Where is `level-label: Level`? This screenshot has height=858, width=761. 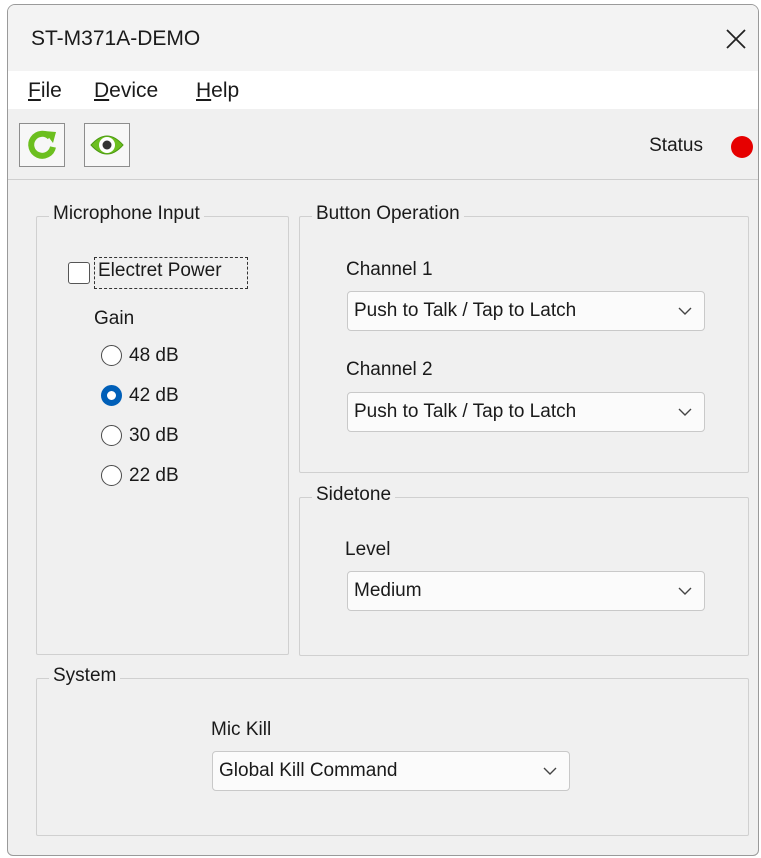
level-label: Level is located at coordinates (368, 549).